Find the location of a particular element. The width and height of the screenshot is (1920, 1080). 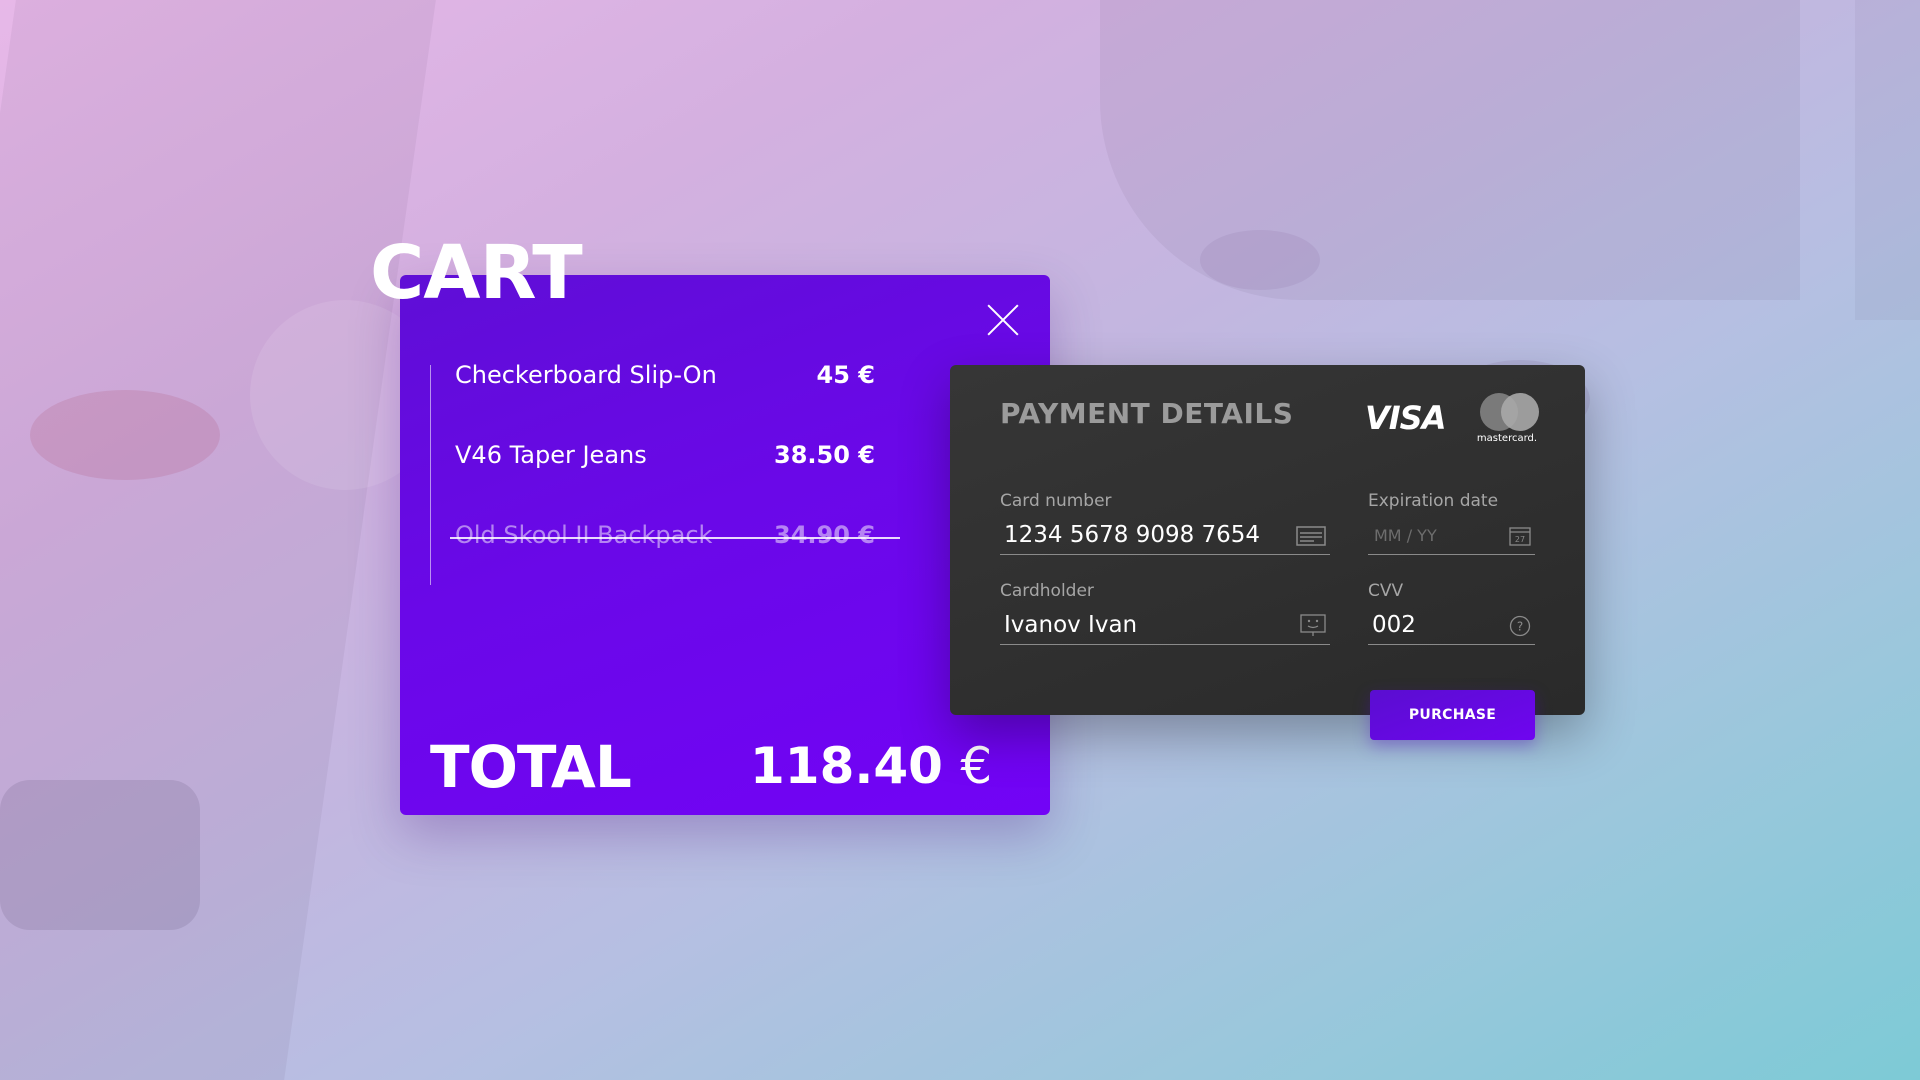

item-name: Old Skool II Backpack is located at coordinates (584, 535).